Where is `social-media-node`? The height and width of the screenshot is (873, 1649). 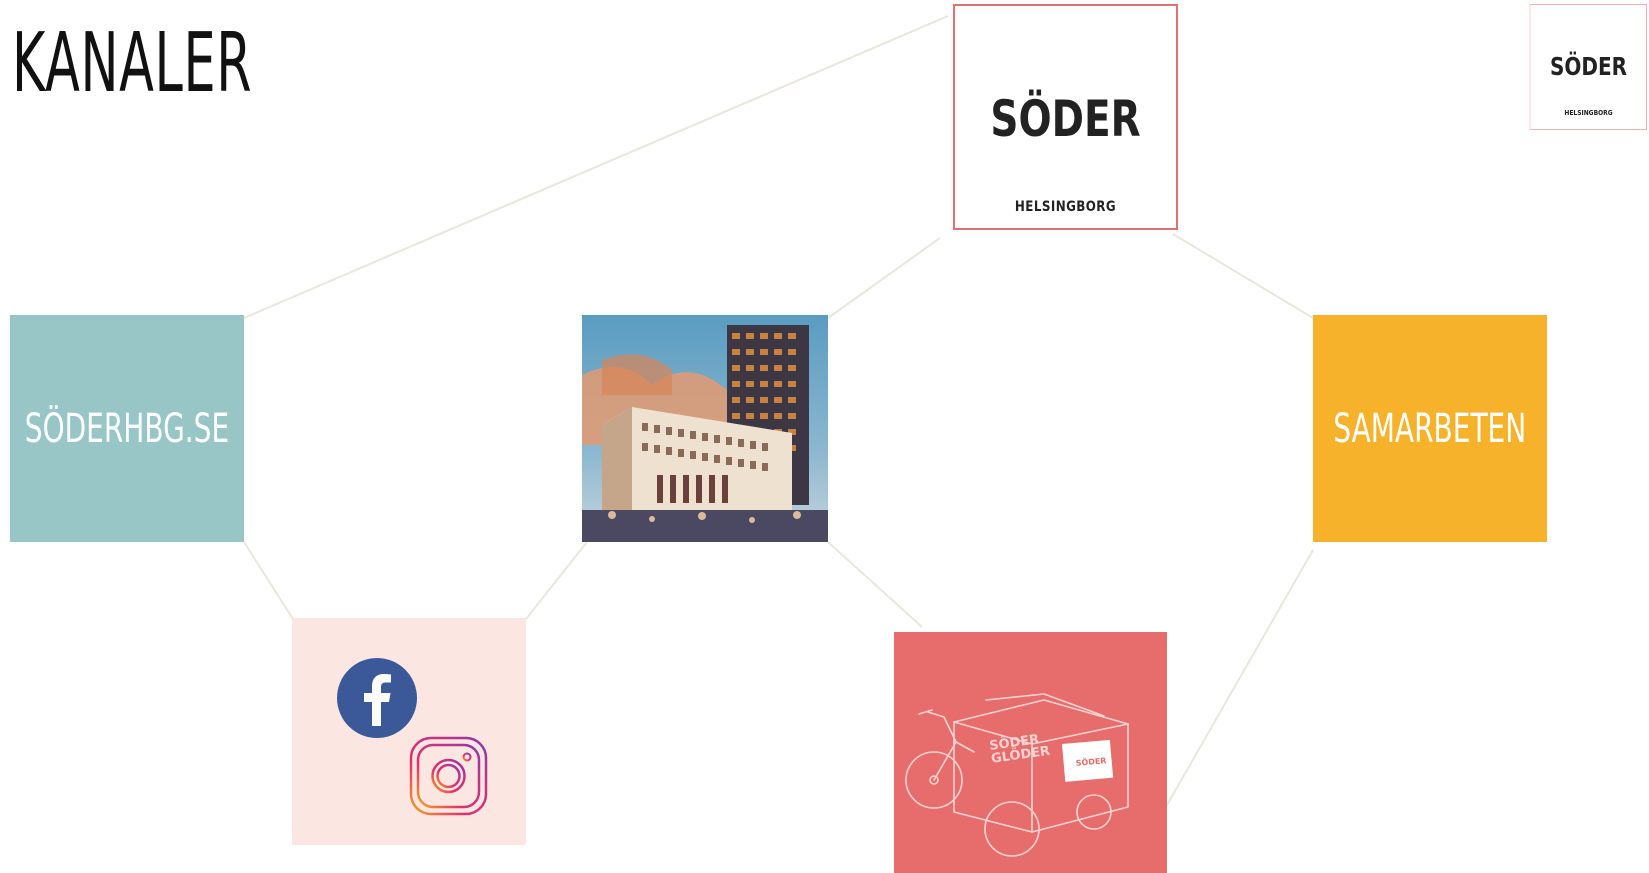
social-media-node is located at coordinates (409, 731).